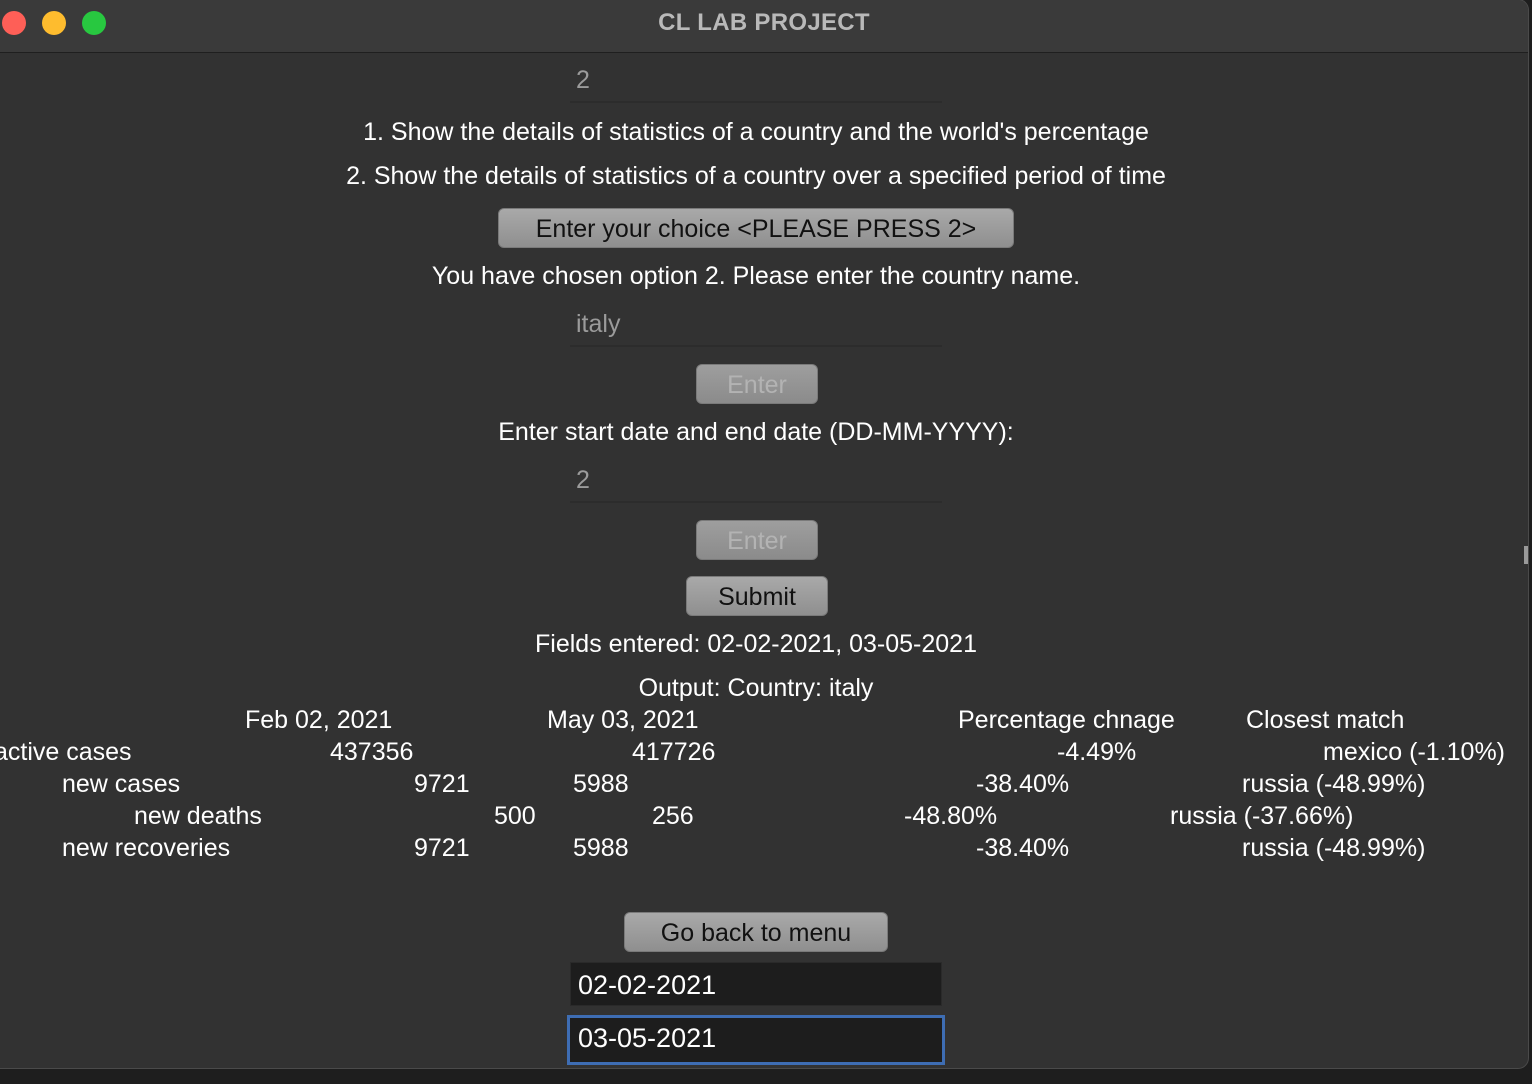 The width and height of the screenshot is (1532, 1084). I want to click on row-label: new cases, so click(121, 784).